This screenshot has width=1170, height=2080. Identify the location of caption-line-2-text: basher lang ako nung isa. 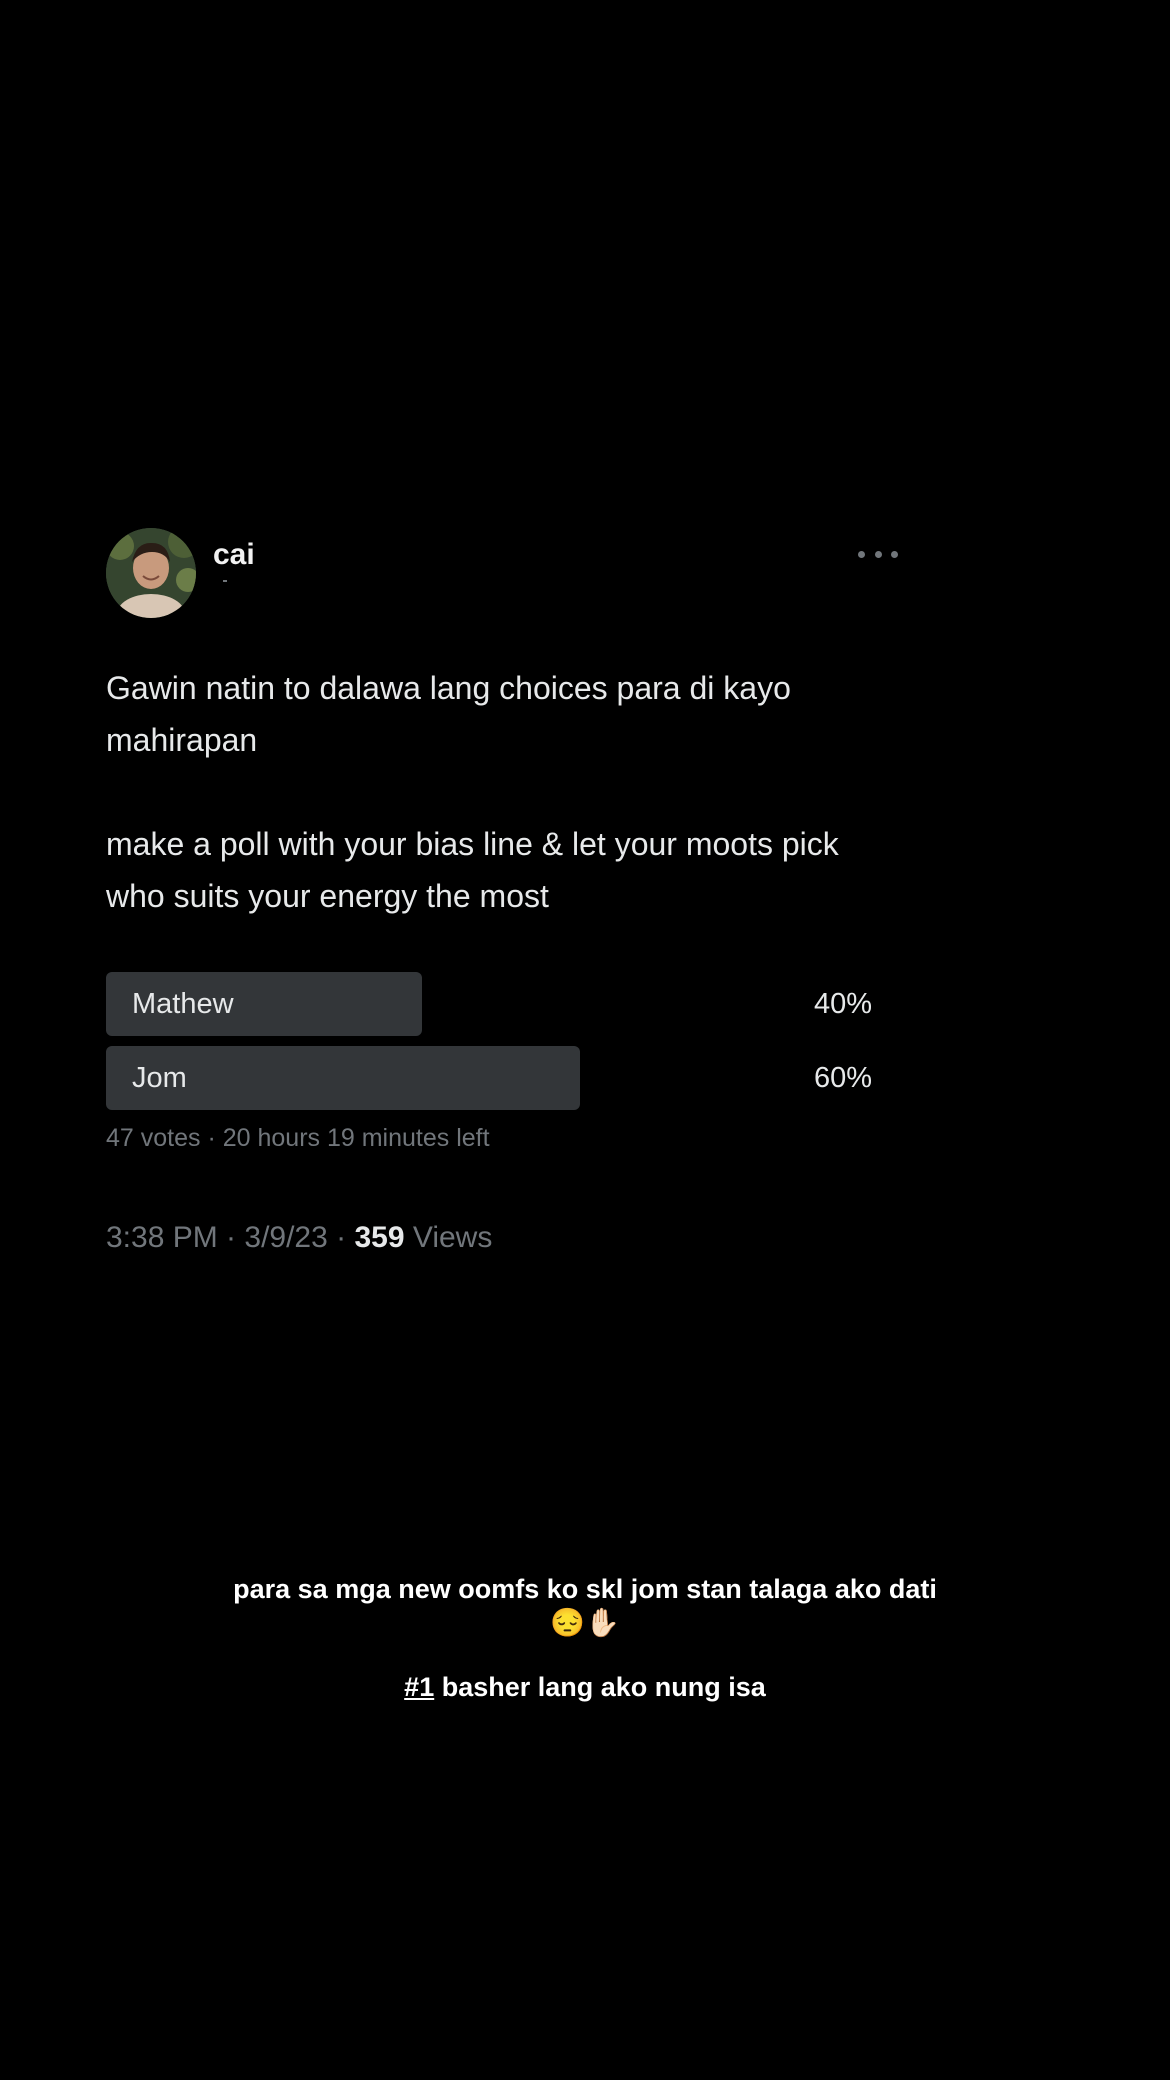
(600, 1687).